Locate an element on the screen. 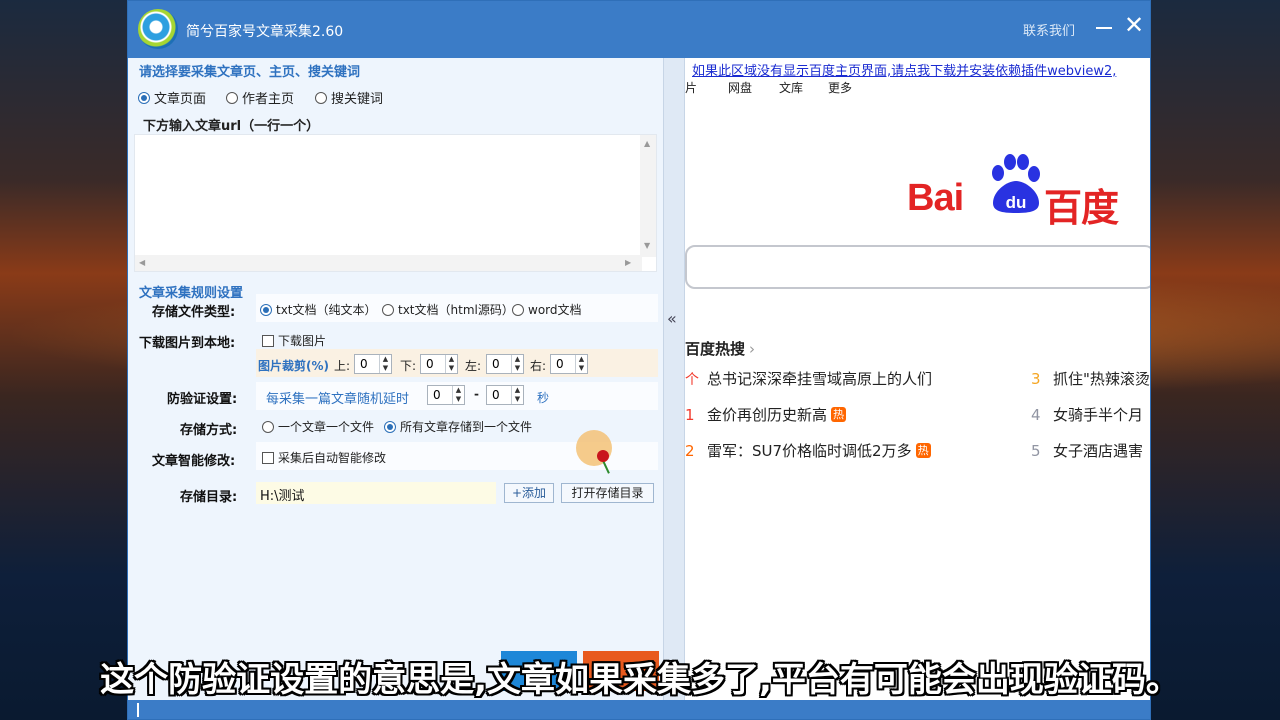  open-dir-button: 打开存储目录 is located at coordinates (607, 493).